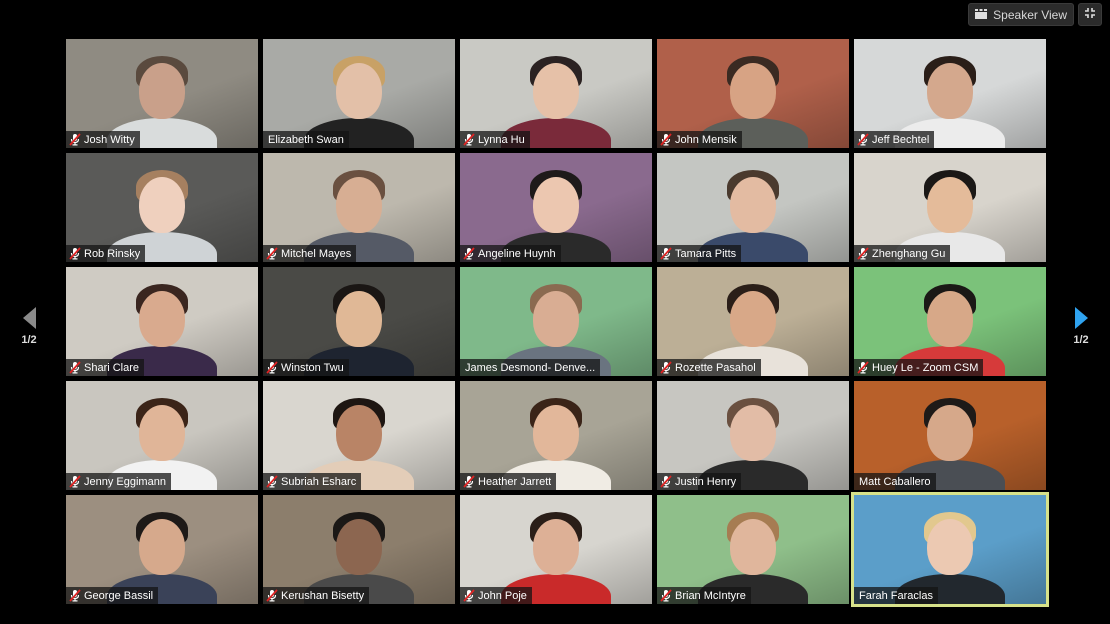  What do you see at coordinates (109, 139) in the screenshot?
I see `participant-name: Josh Witty` at bounding box center [109, 139].